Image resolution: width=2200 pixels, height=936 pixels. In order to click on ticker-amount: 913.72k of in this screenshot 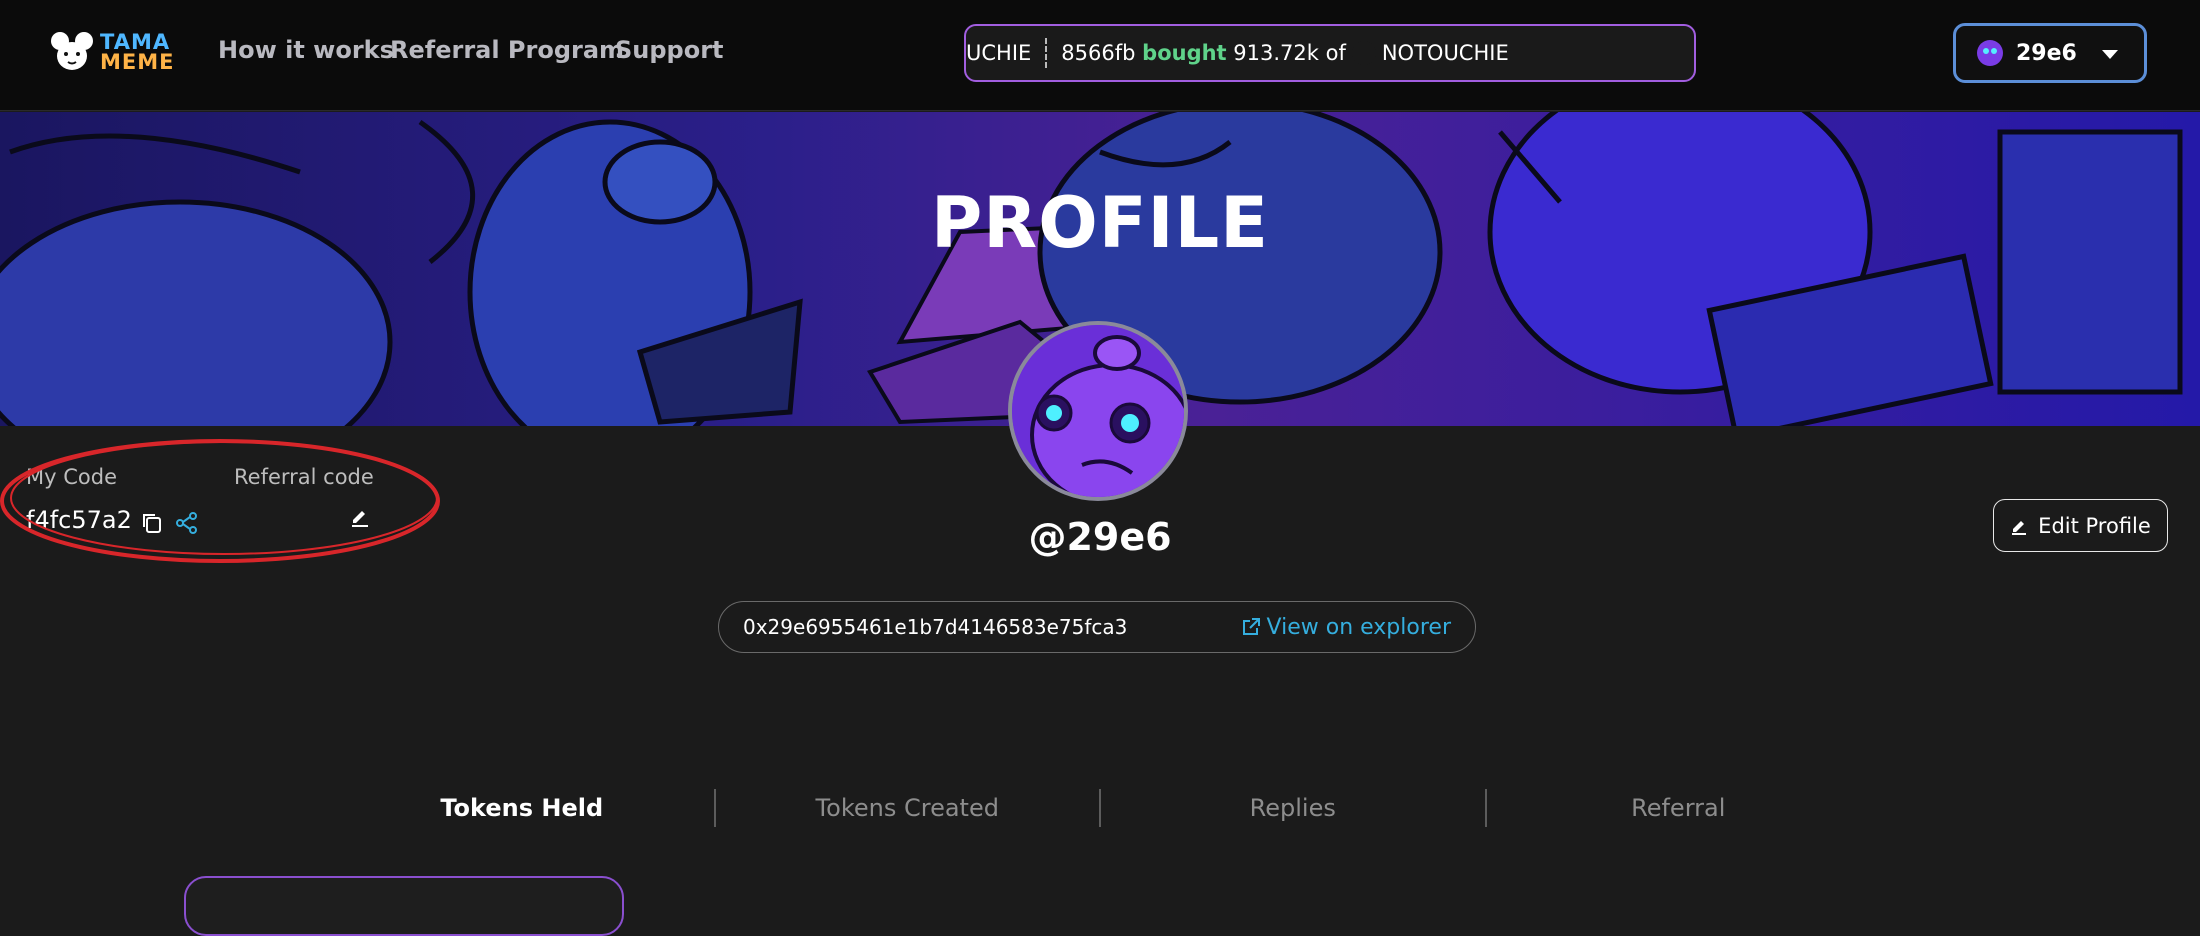, I will do `click(1289, 53)`.